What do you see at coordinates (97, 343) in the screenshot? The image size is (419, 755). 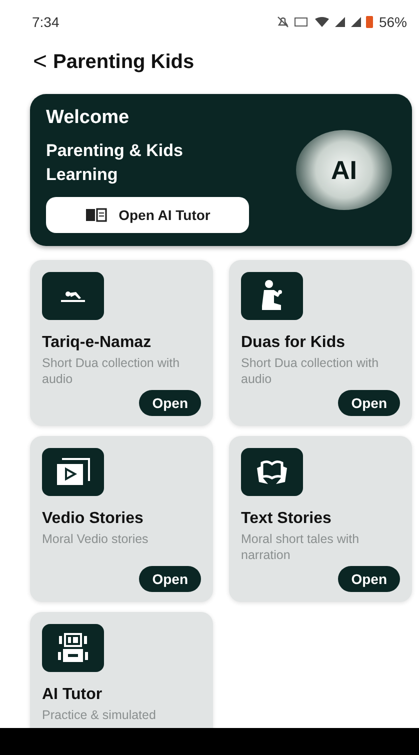 I see `card-title: Tariq-e-Namaz` at bounding box center [97, 343].